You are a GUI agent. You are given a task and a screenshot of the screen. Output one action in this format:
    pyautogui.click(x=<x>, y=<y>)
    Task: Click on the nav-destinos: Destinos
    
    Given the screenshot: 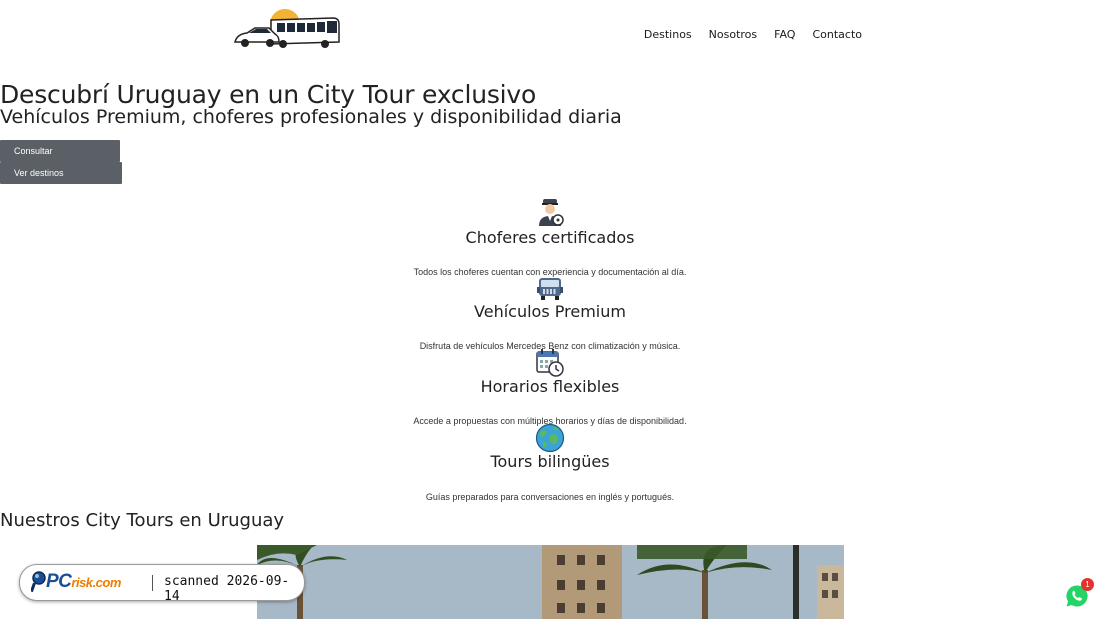 What is the action you would take?
    pyautogui.click(x=668, y=34)
    